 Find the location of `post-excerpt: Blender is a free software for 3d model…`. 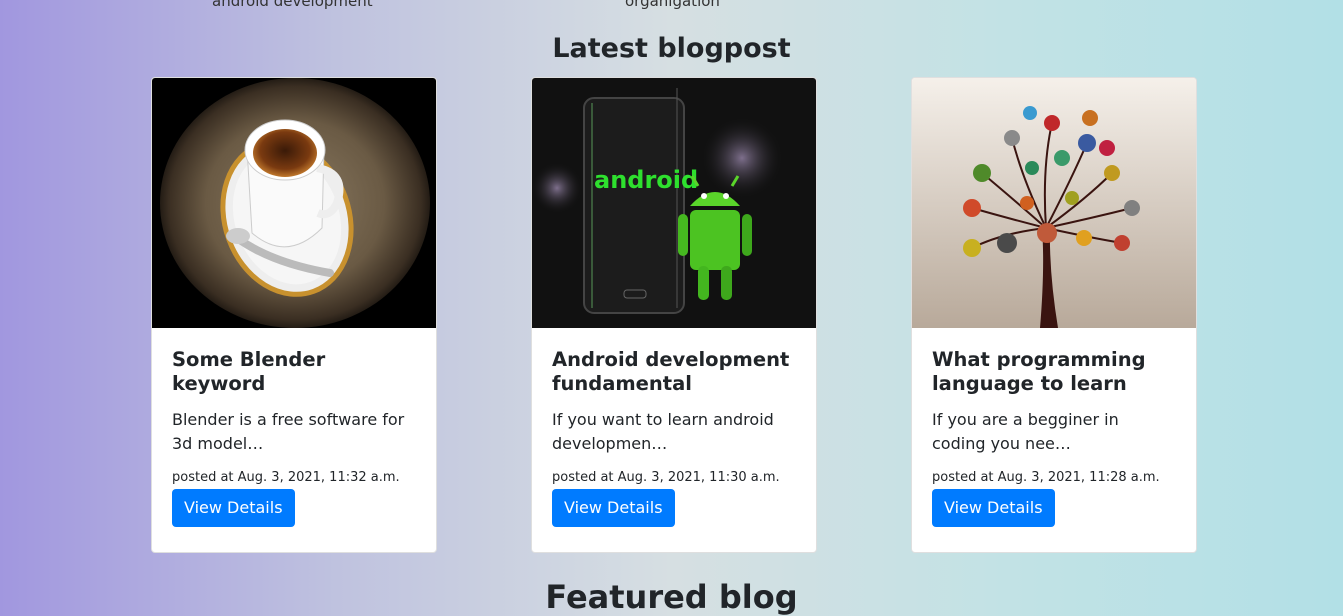

post-excerpt: Blender is a free software for 3d model… is located at coordinates (288, 431).